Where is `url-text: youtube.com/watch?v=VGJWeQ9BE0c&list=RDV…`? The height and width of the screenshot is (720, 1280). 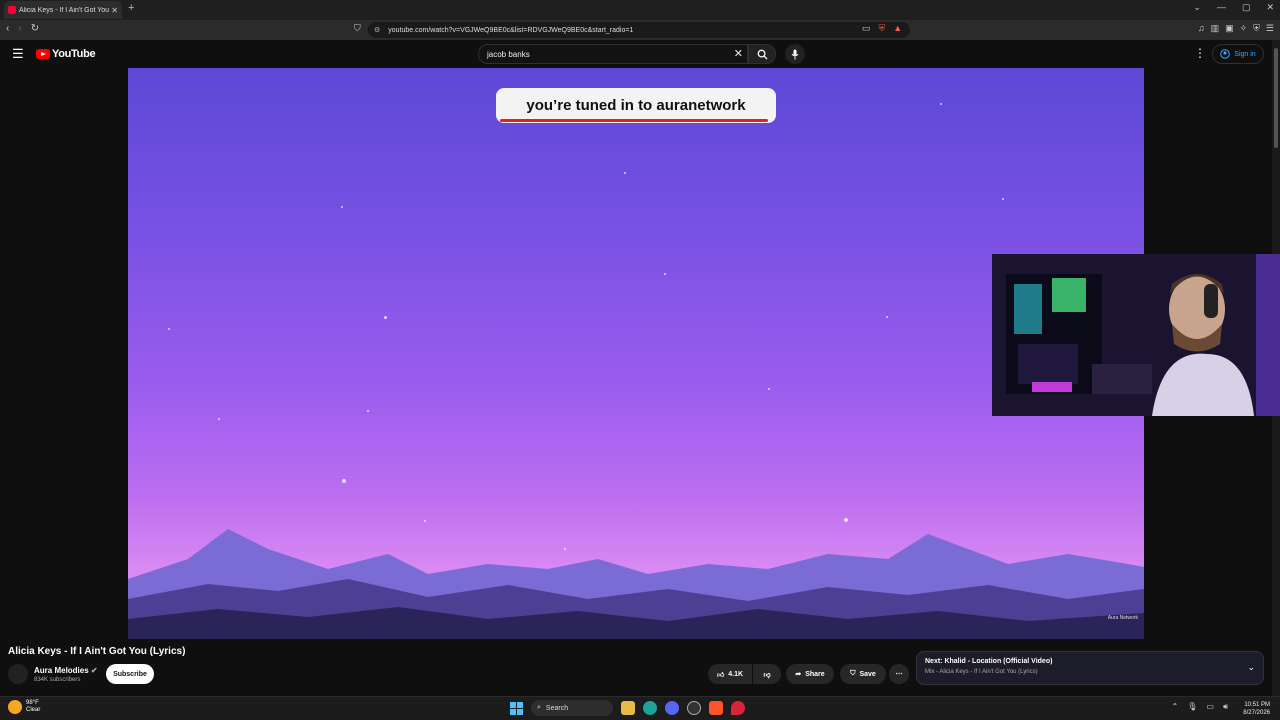 url-text: youtube.com/watch?v=VGJWeQ9BE0c&list=RDV… is located at coordinates (511, 30).